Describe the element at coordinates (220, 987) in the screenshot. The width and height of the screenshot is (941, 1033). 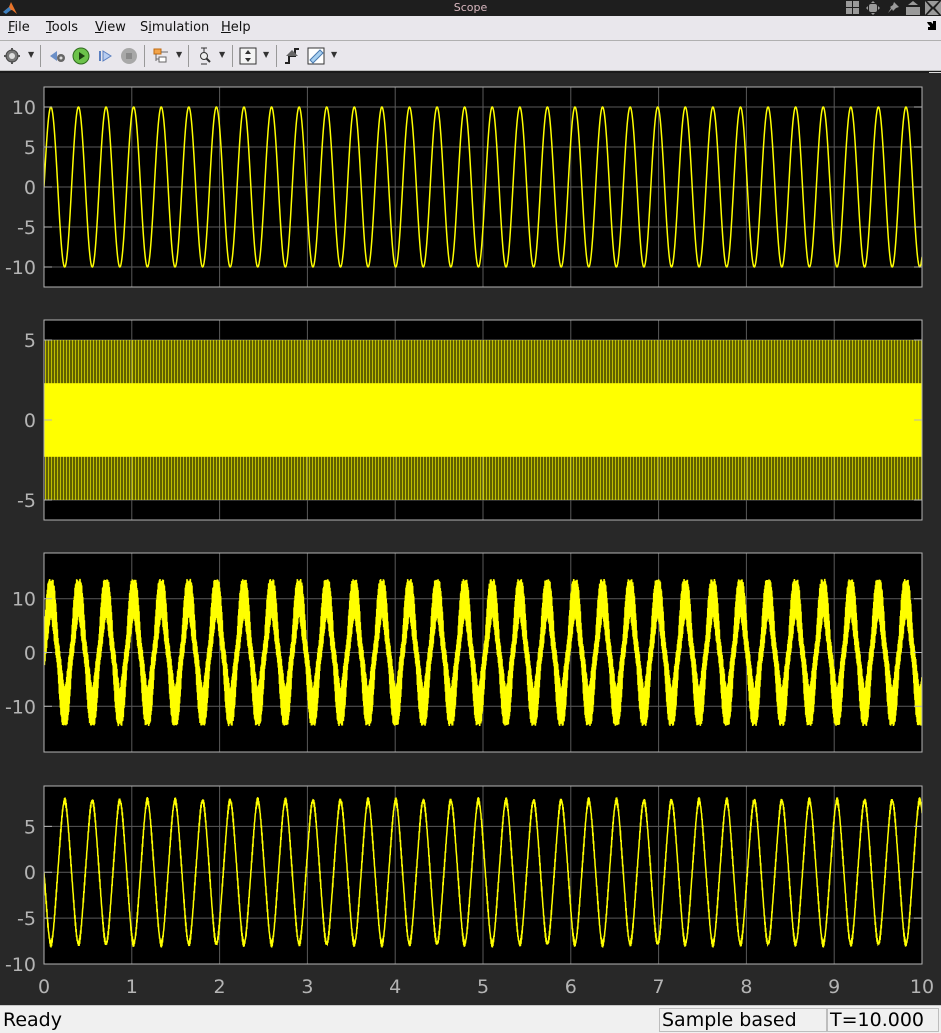
I see `x-tick-label: 2` at that location.